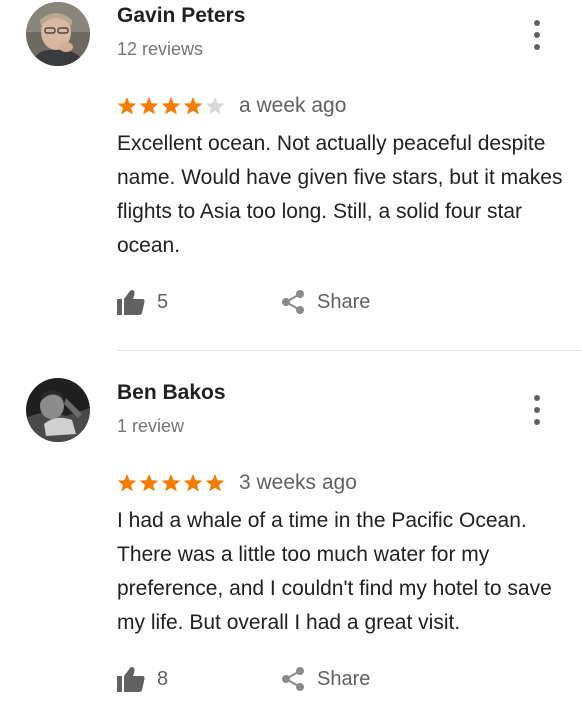 The image size is (582, 703). Describe the element at coordinates (349, 350) in the screenshot. I see `divider` at that location.